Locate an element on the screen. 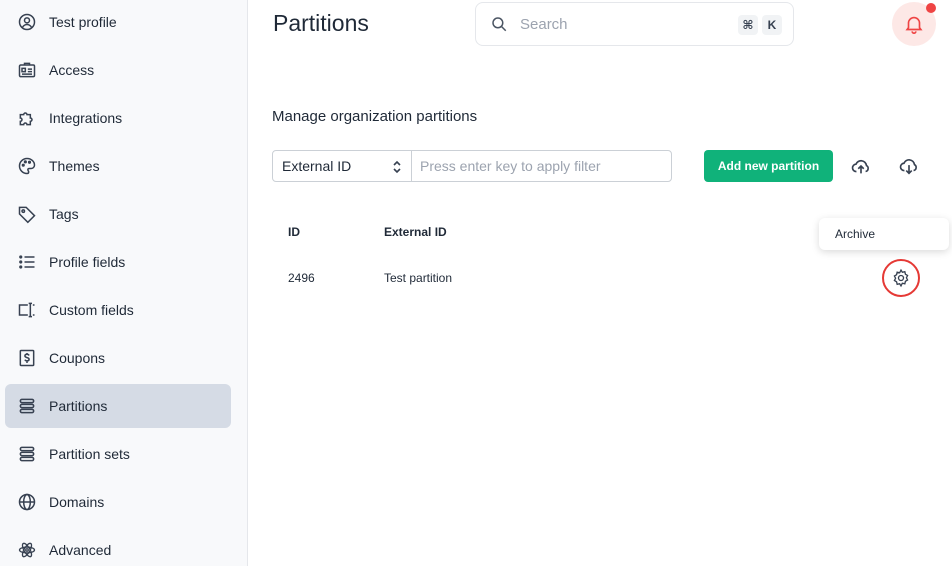 The height and width of the screenshot is (566, 952). row-action-menu: Archive is located at coordinates (884, 234).